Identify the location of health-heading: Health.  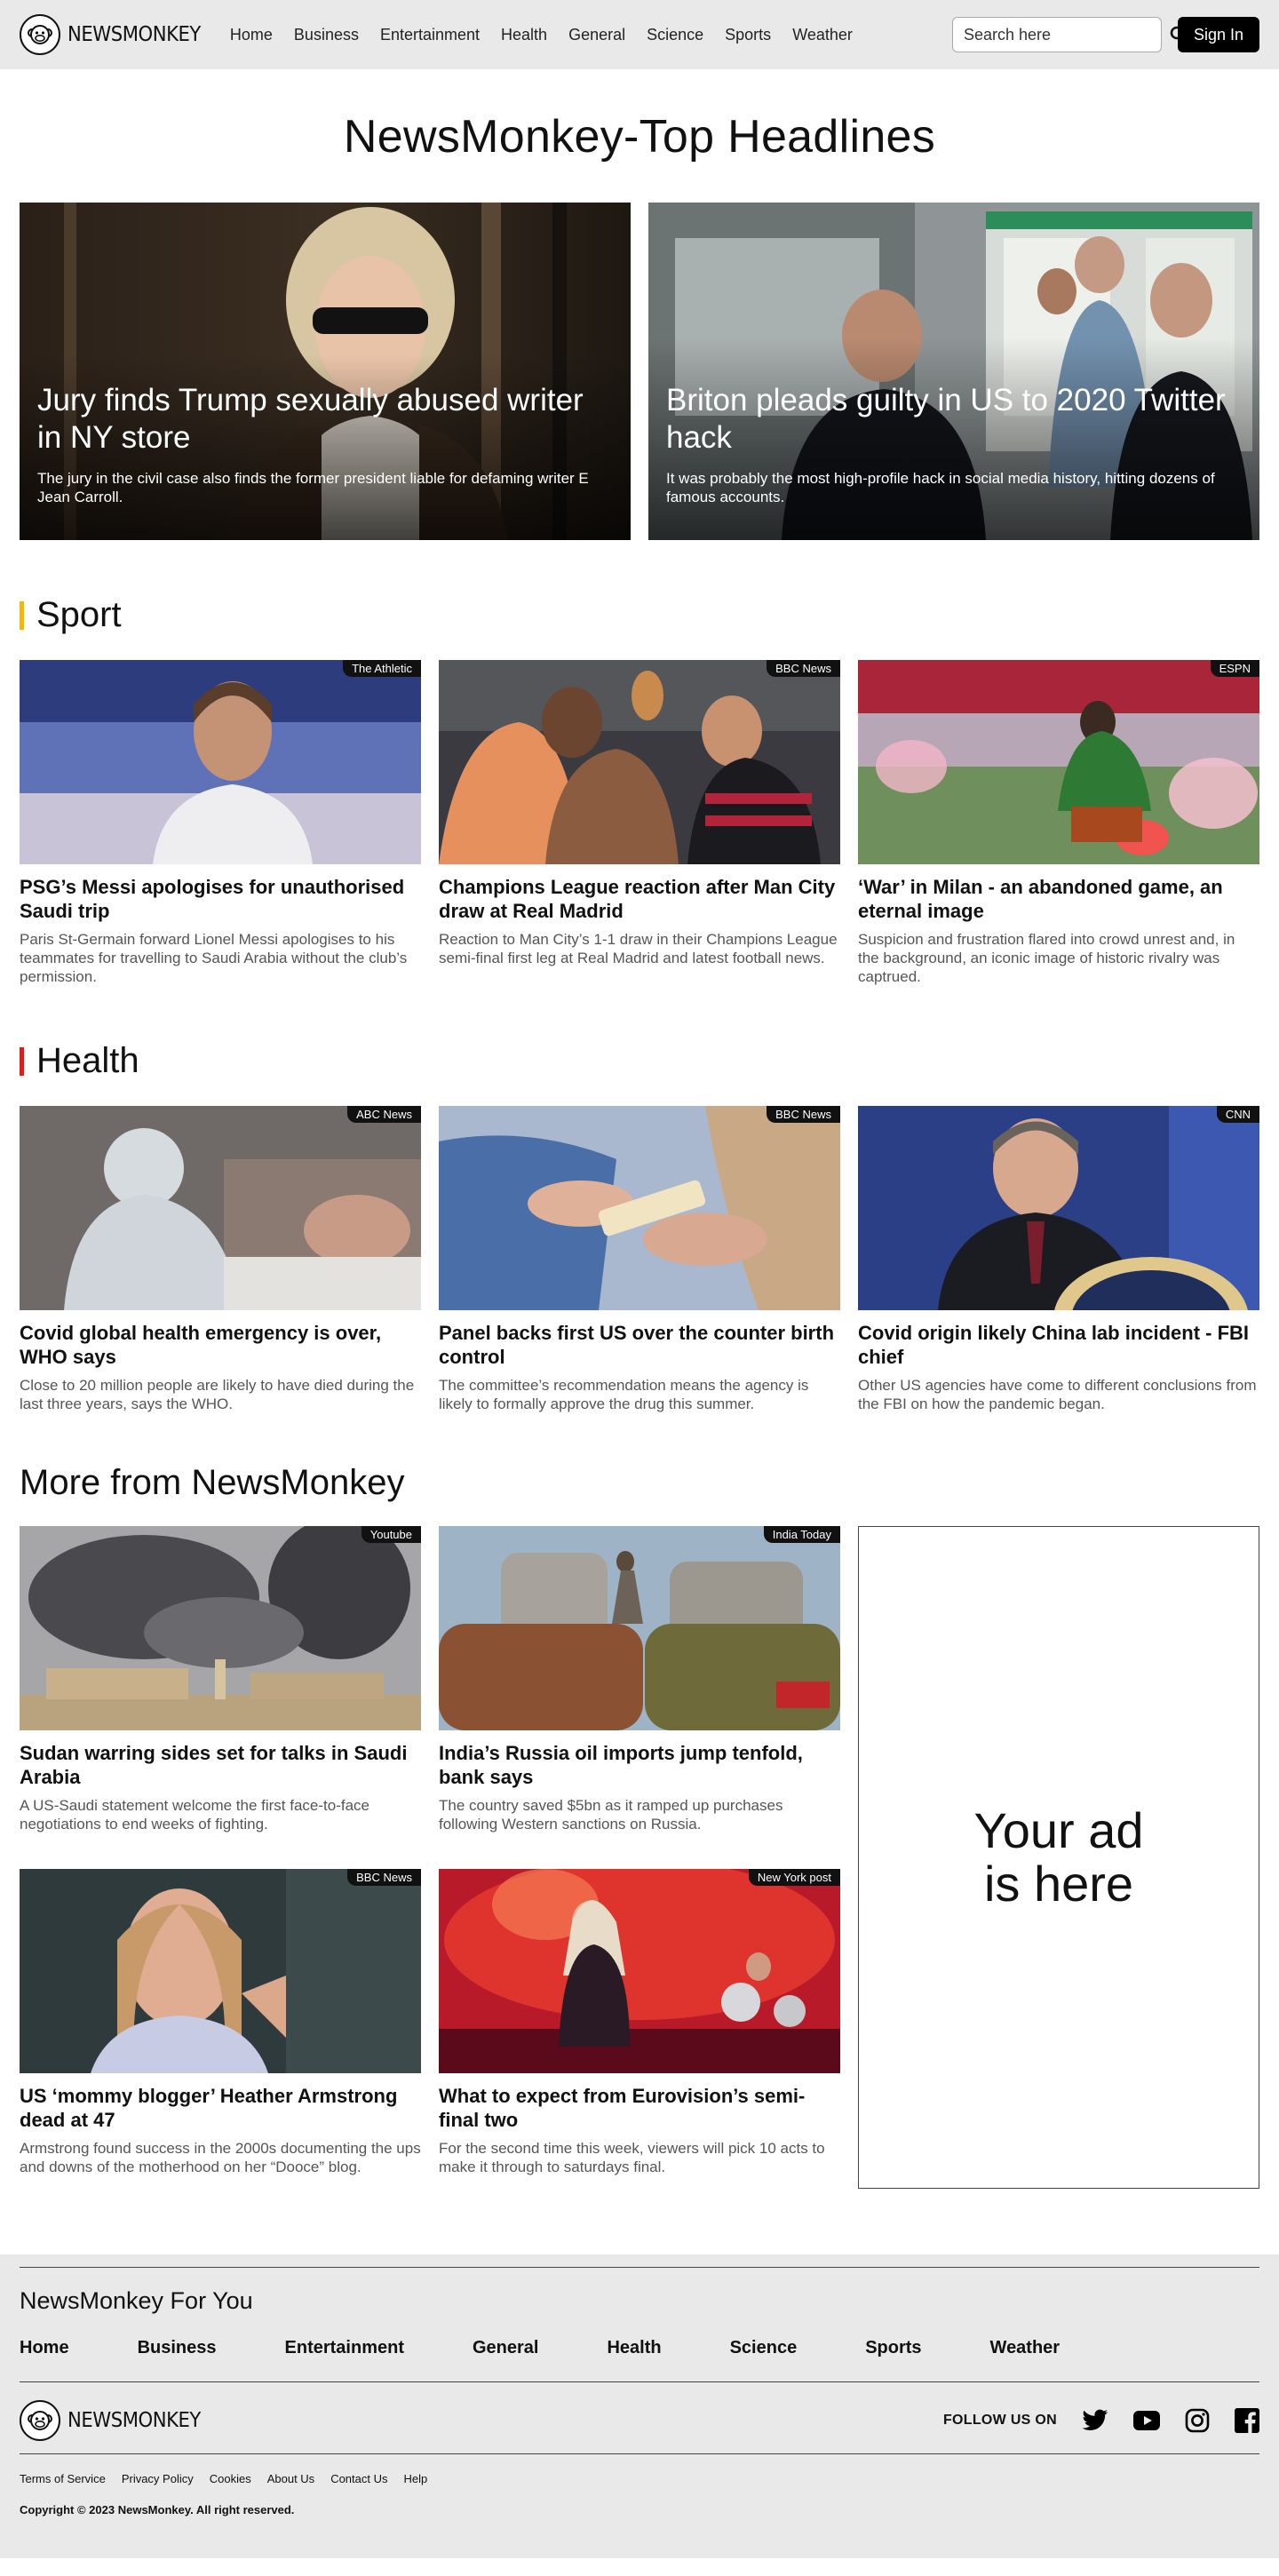
(87, 1060).